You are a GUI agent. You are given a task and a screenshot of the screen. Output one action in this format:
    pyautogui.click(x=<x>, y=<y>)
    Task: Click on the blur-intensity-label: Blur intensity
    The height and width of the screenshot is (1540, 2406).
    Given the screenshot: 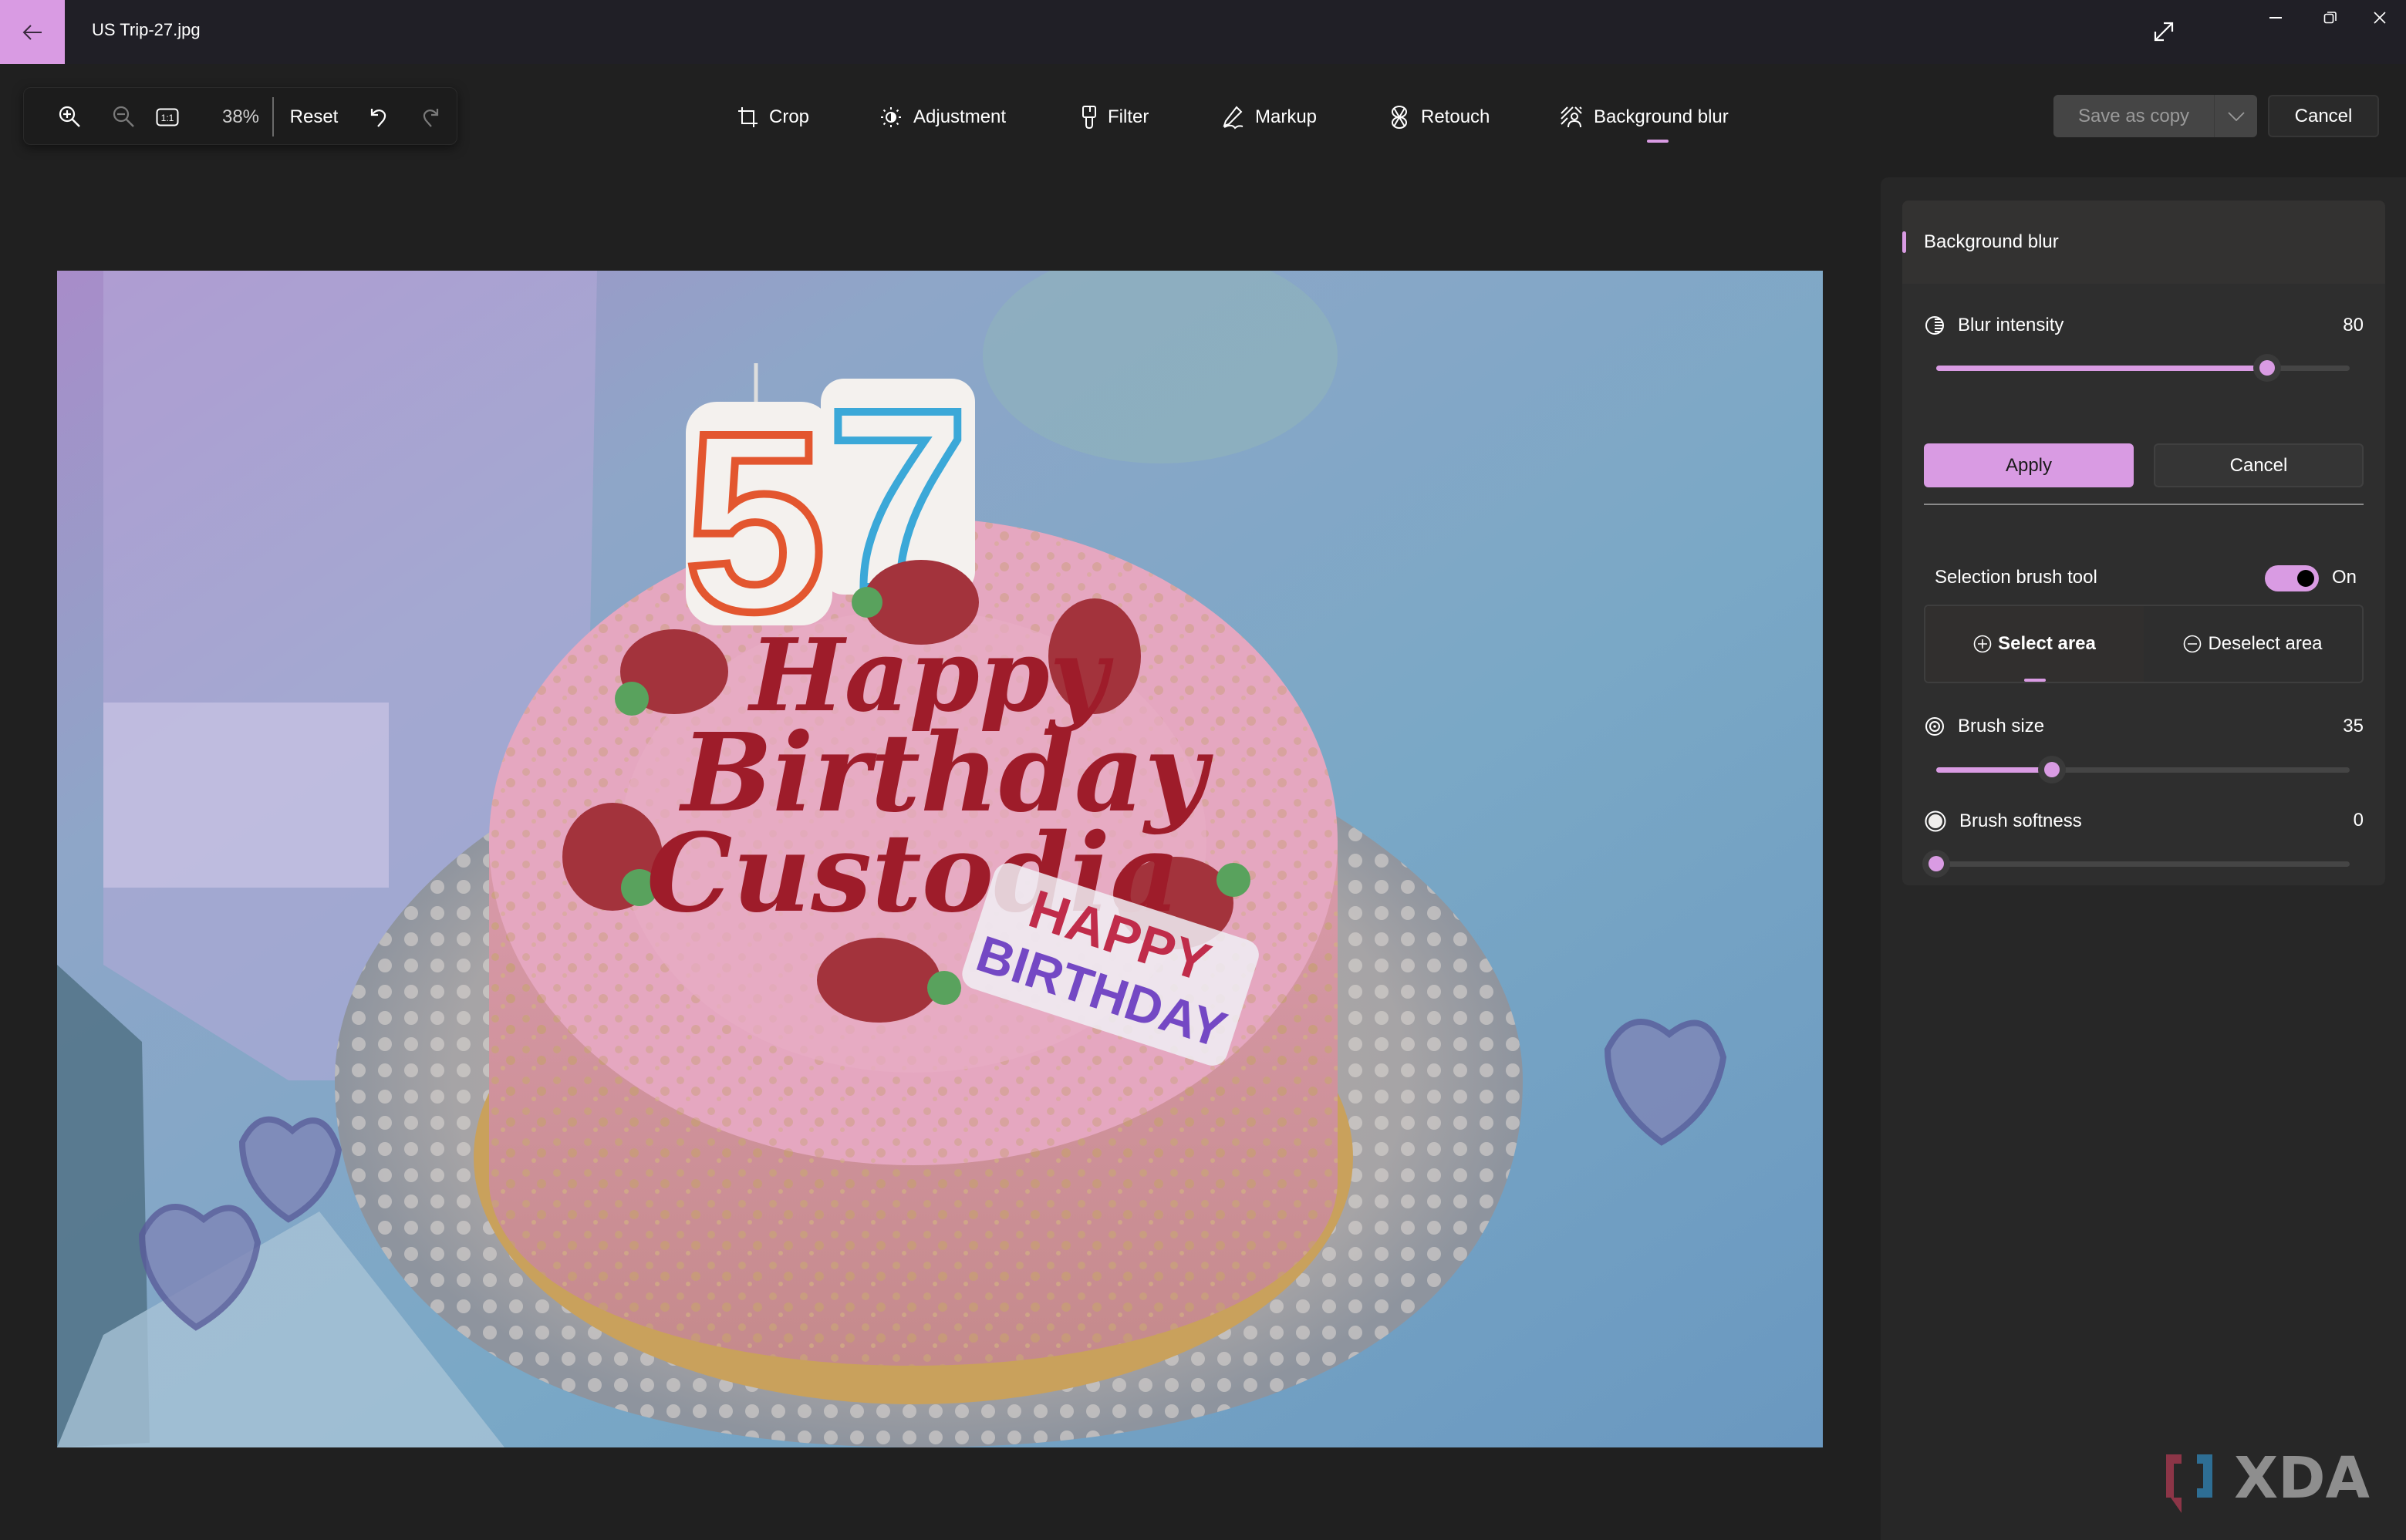 What is the action you would take?
    pyautogui.click(x=2011, y=325)
    